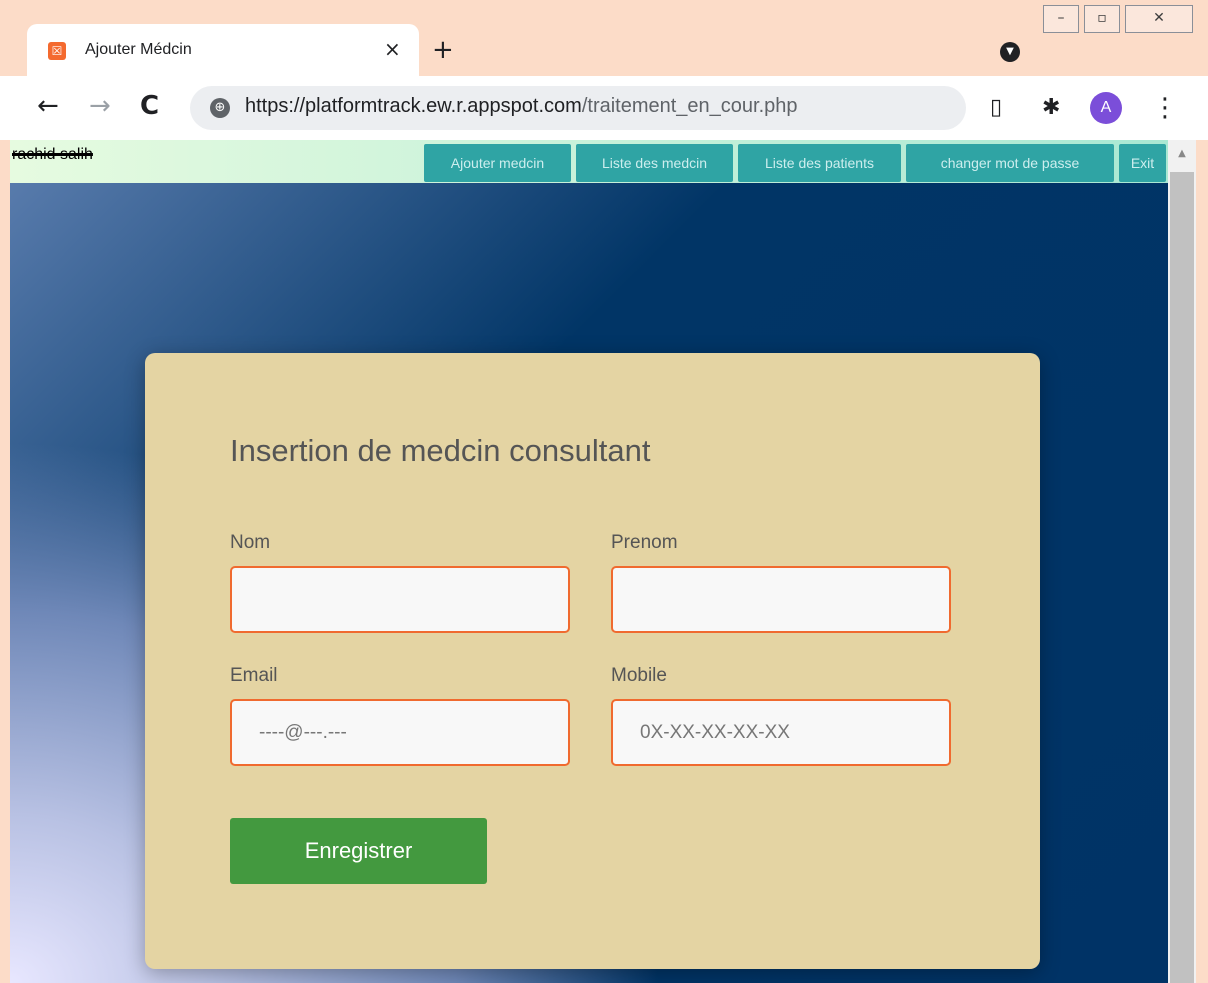  I want to click on more-menu-icon: ⋮, so click(1165, 108).